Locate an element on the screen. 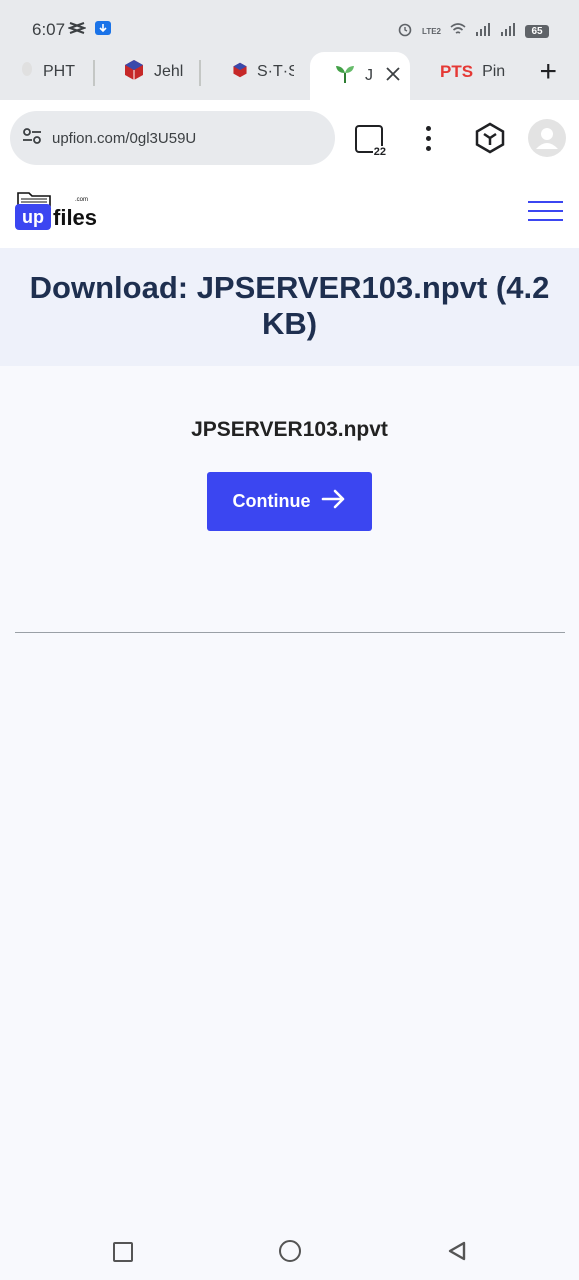 Image resolution: width=579 pixels, height=1280 pixels. tab-count: 22 is located at coordinates (379, 152).